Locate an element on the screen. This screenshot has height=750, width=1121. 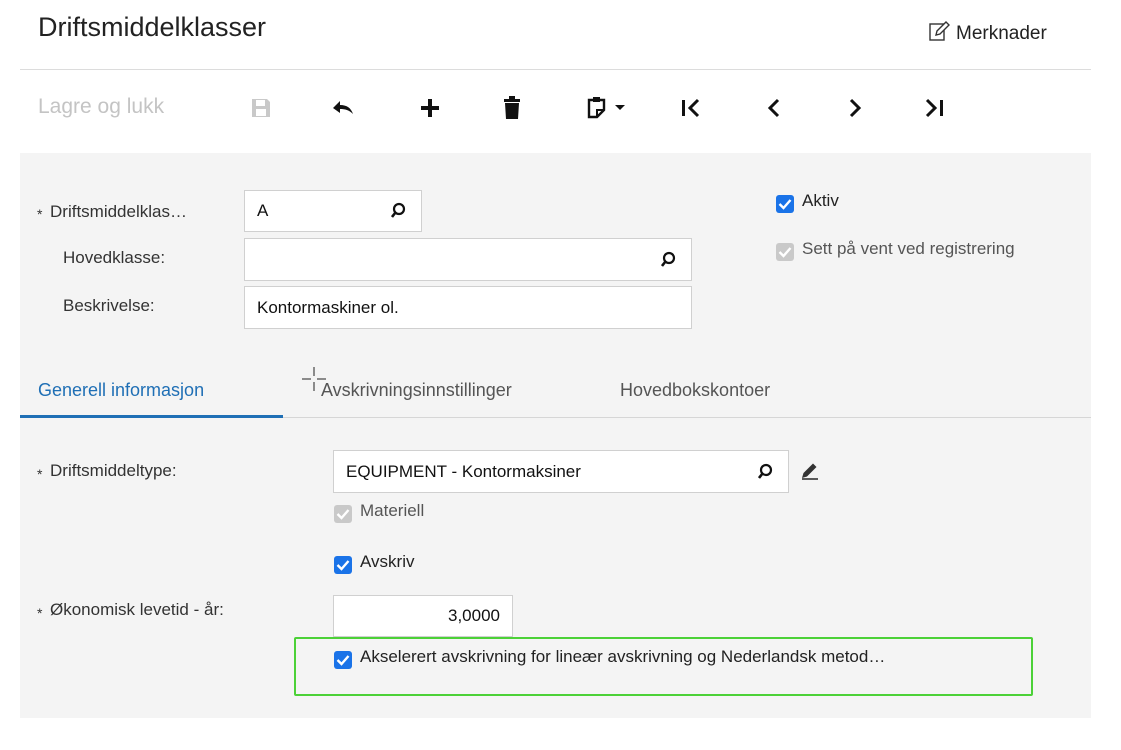
asset-type-field: EQUIPMENT - Kontormaksiner is located at coordinates (561, 471).